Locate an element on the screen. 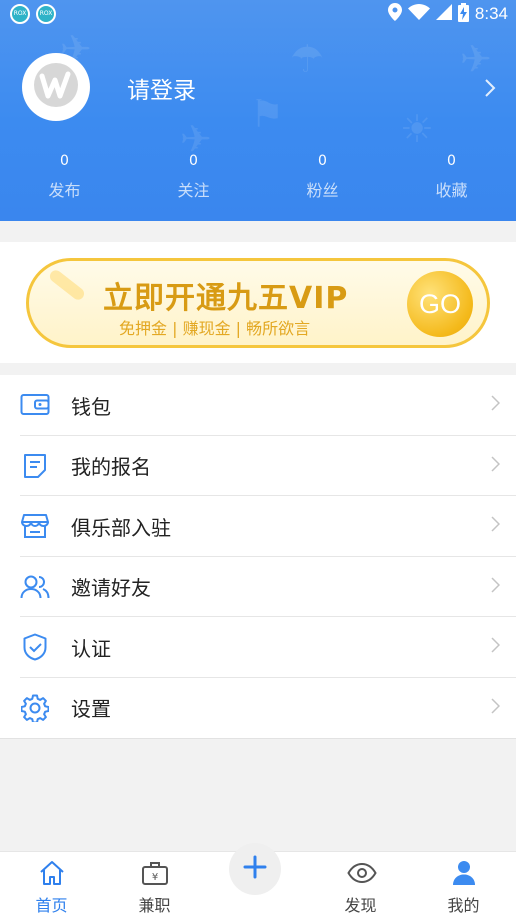  briefcase-yen-icon: ¥ is located at coordinates (155, 873).